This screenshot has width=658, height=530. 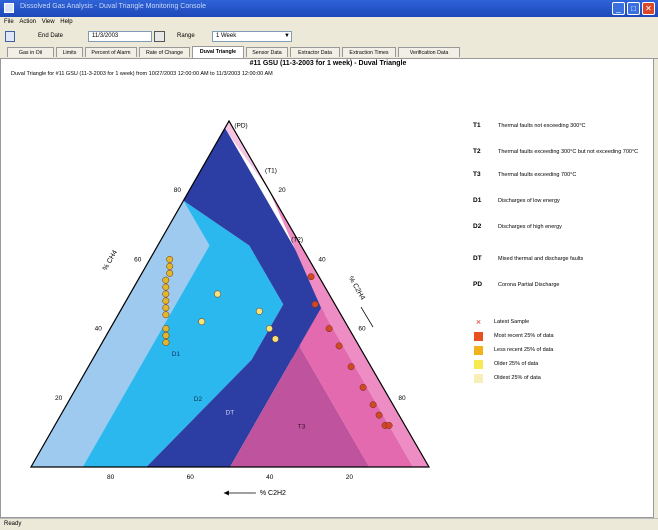 What do you see at coordinates (478, 284) in the screenshot?
I see `legend-code: PD` at bounding box center [478, 284].